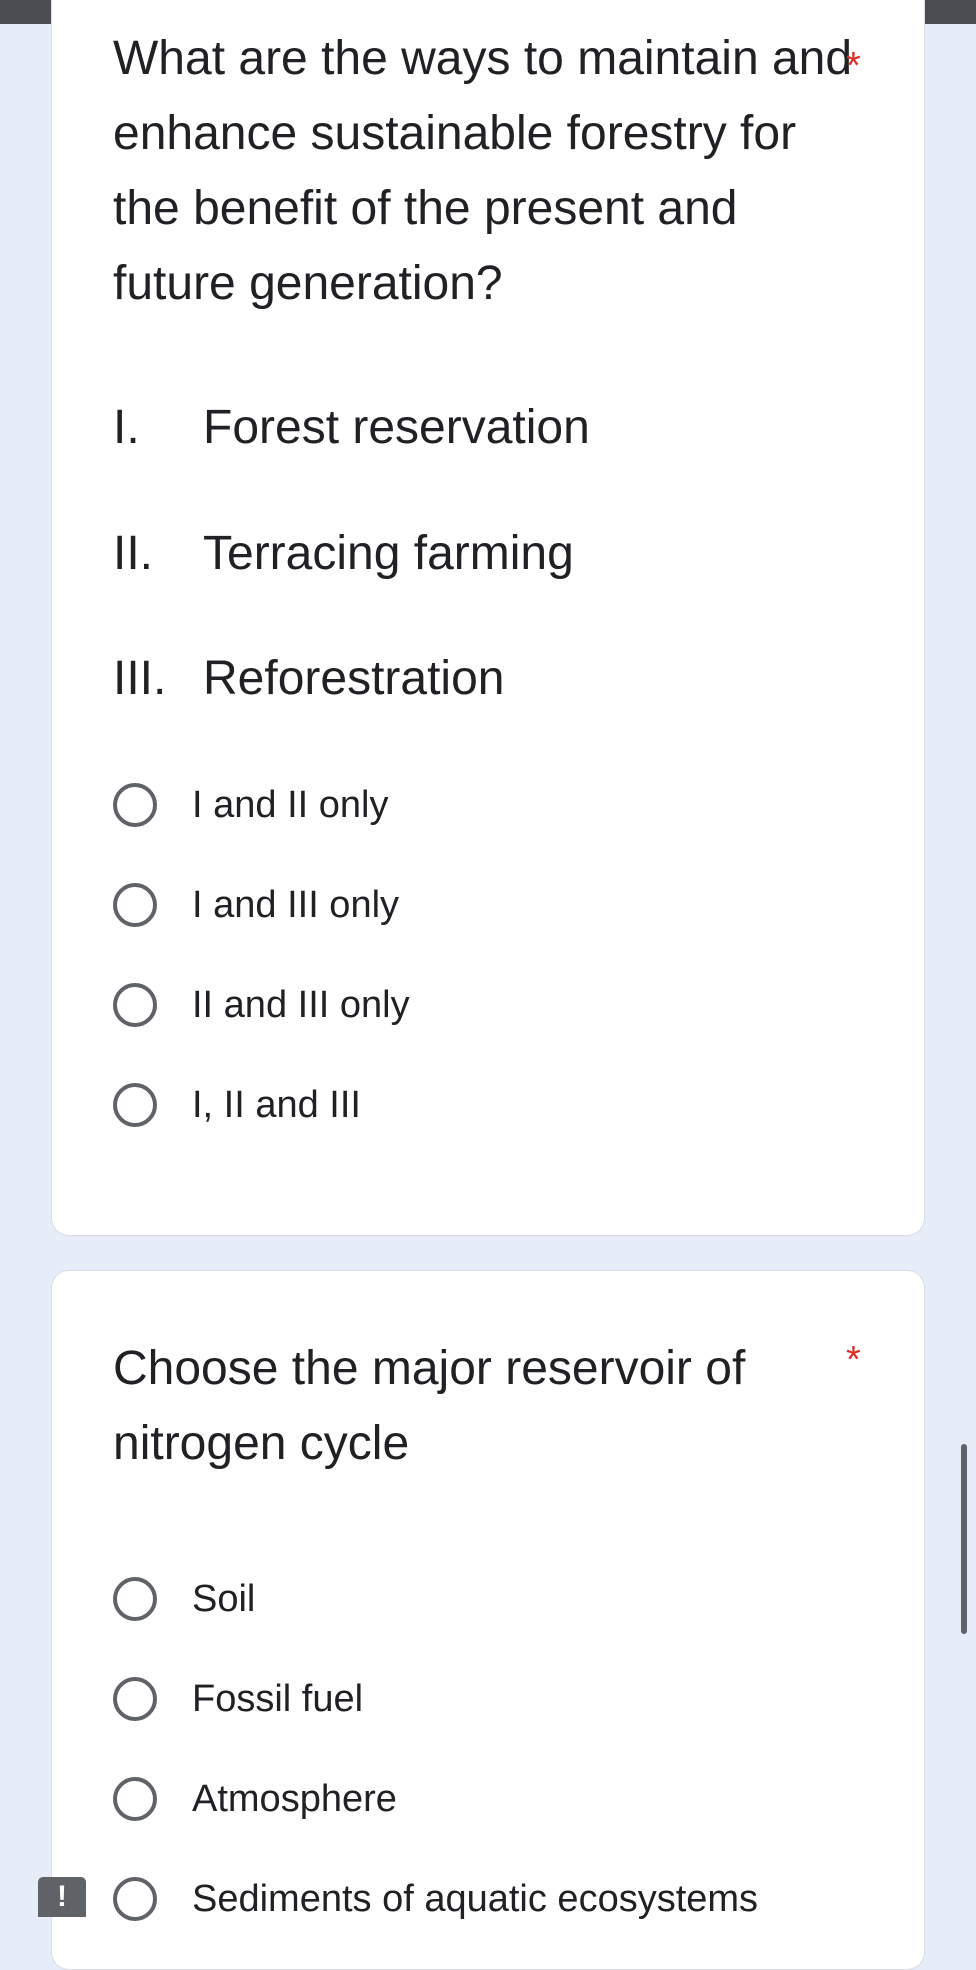 This screenshot has height=1970, width=976. Describe the element at coordinates (184, 1599) in the screenshot. I see `radio-option-soil: Soil` at that location.